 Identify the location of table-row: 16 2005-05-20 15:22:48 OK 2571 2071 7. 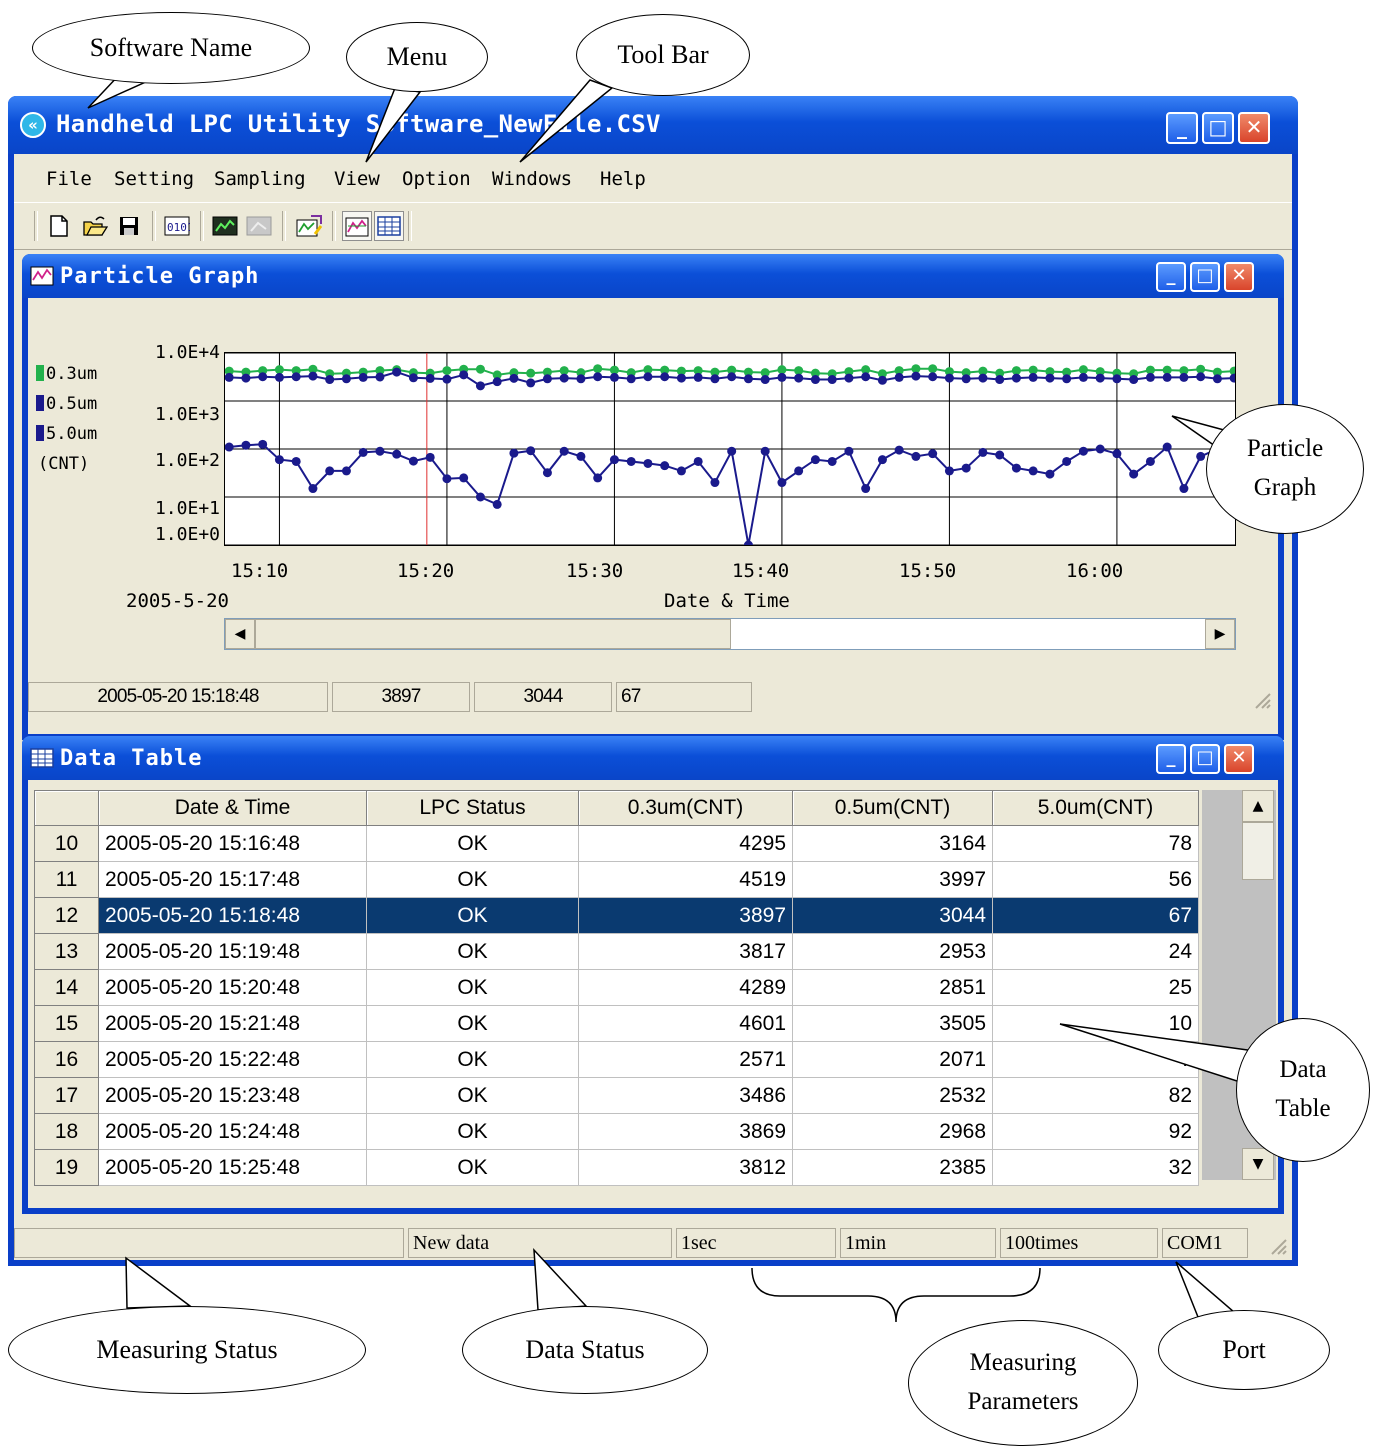
(616, 1059).